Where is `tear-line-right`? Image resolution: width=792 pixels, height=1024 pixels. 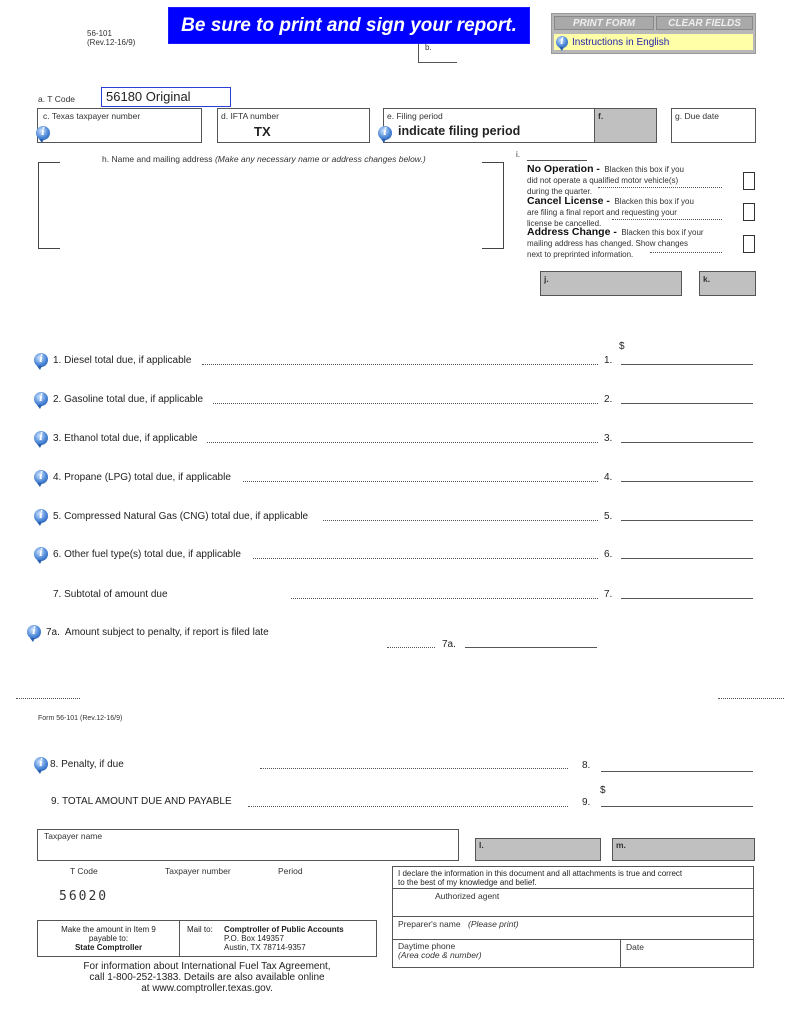 tear-line-right is located at coordinates (751, 698).